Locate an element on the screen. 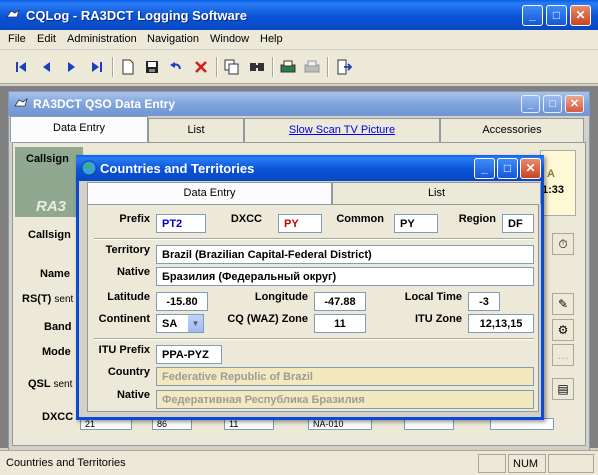 The height and width of the screenshot is (475, 598). toolbar is located at coordinates (299, 67).